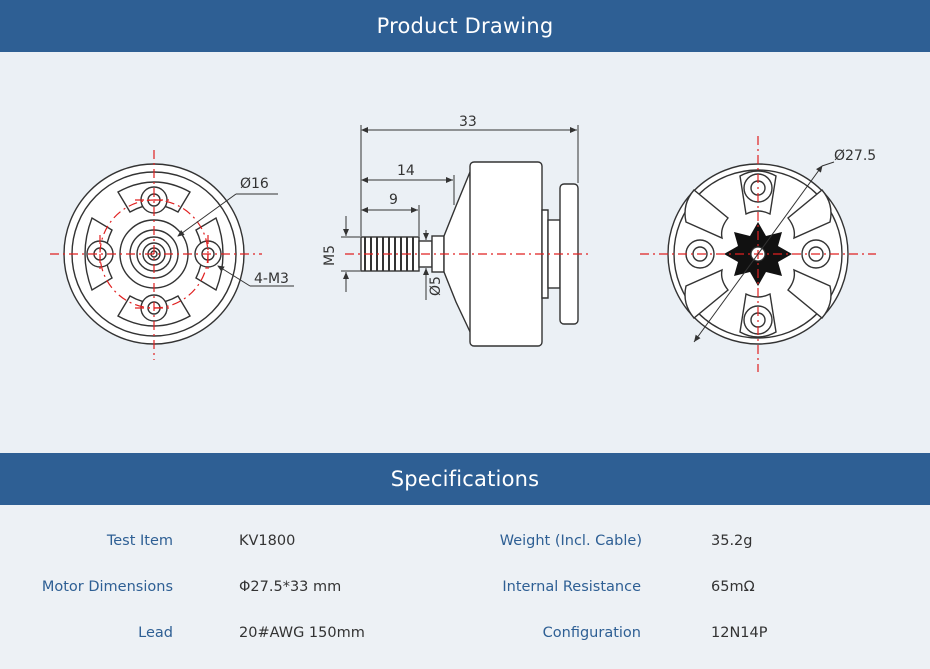 The width and height of the screenshot is (930, 669). Describe the element at coordinates (107, 587) in the screenshot. I see `spec-label-motor-dimensions: Motor Dimensions` at that location.